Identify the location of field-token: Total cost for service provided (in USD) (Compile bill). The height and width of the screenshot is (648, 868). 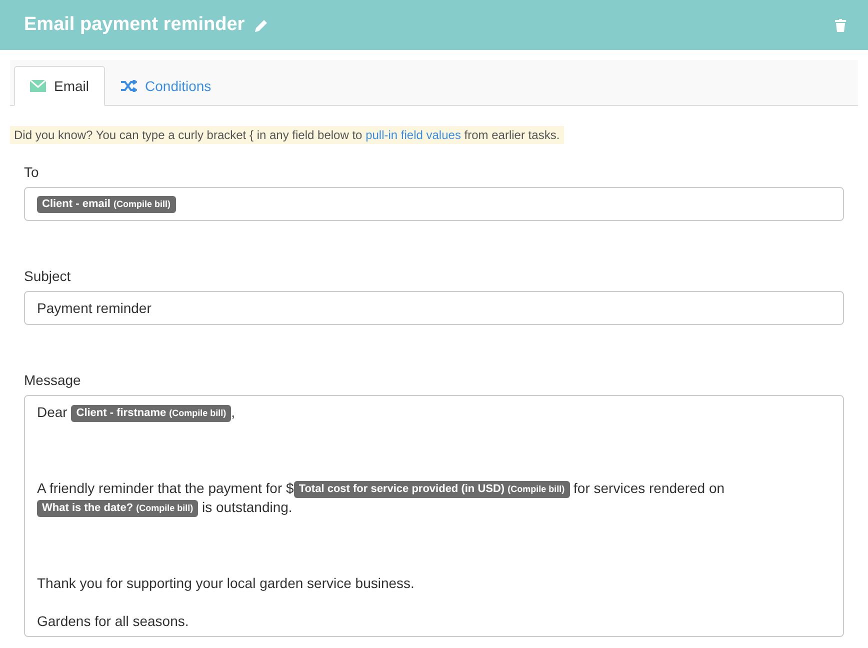
(432, 489).